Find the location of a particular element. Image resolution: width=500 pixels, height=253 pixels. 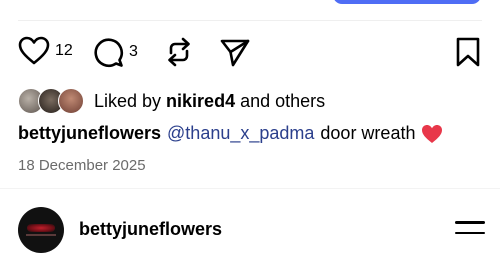

send-icon is located at coordinates (235, 52).